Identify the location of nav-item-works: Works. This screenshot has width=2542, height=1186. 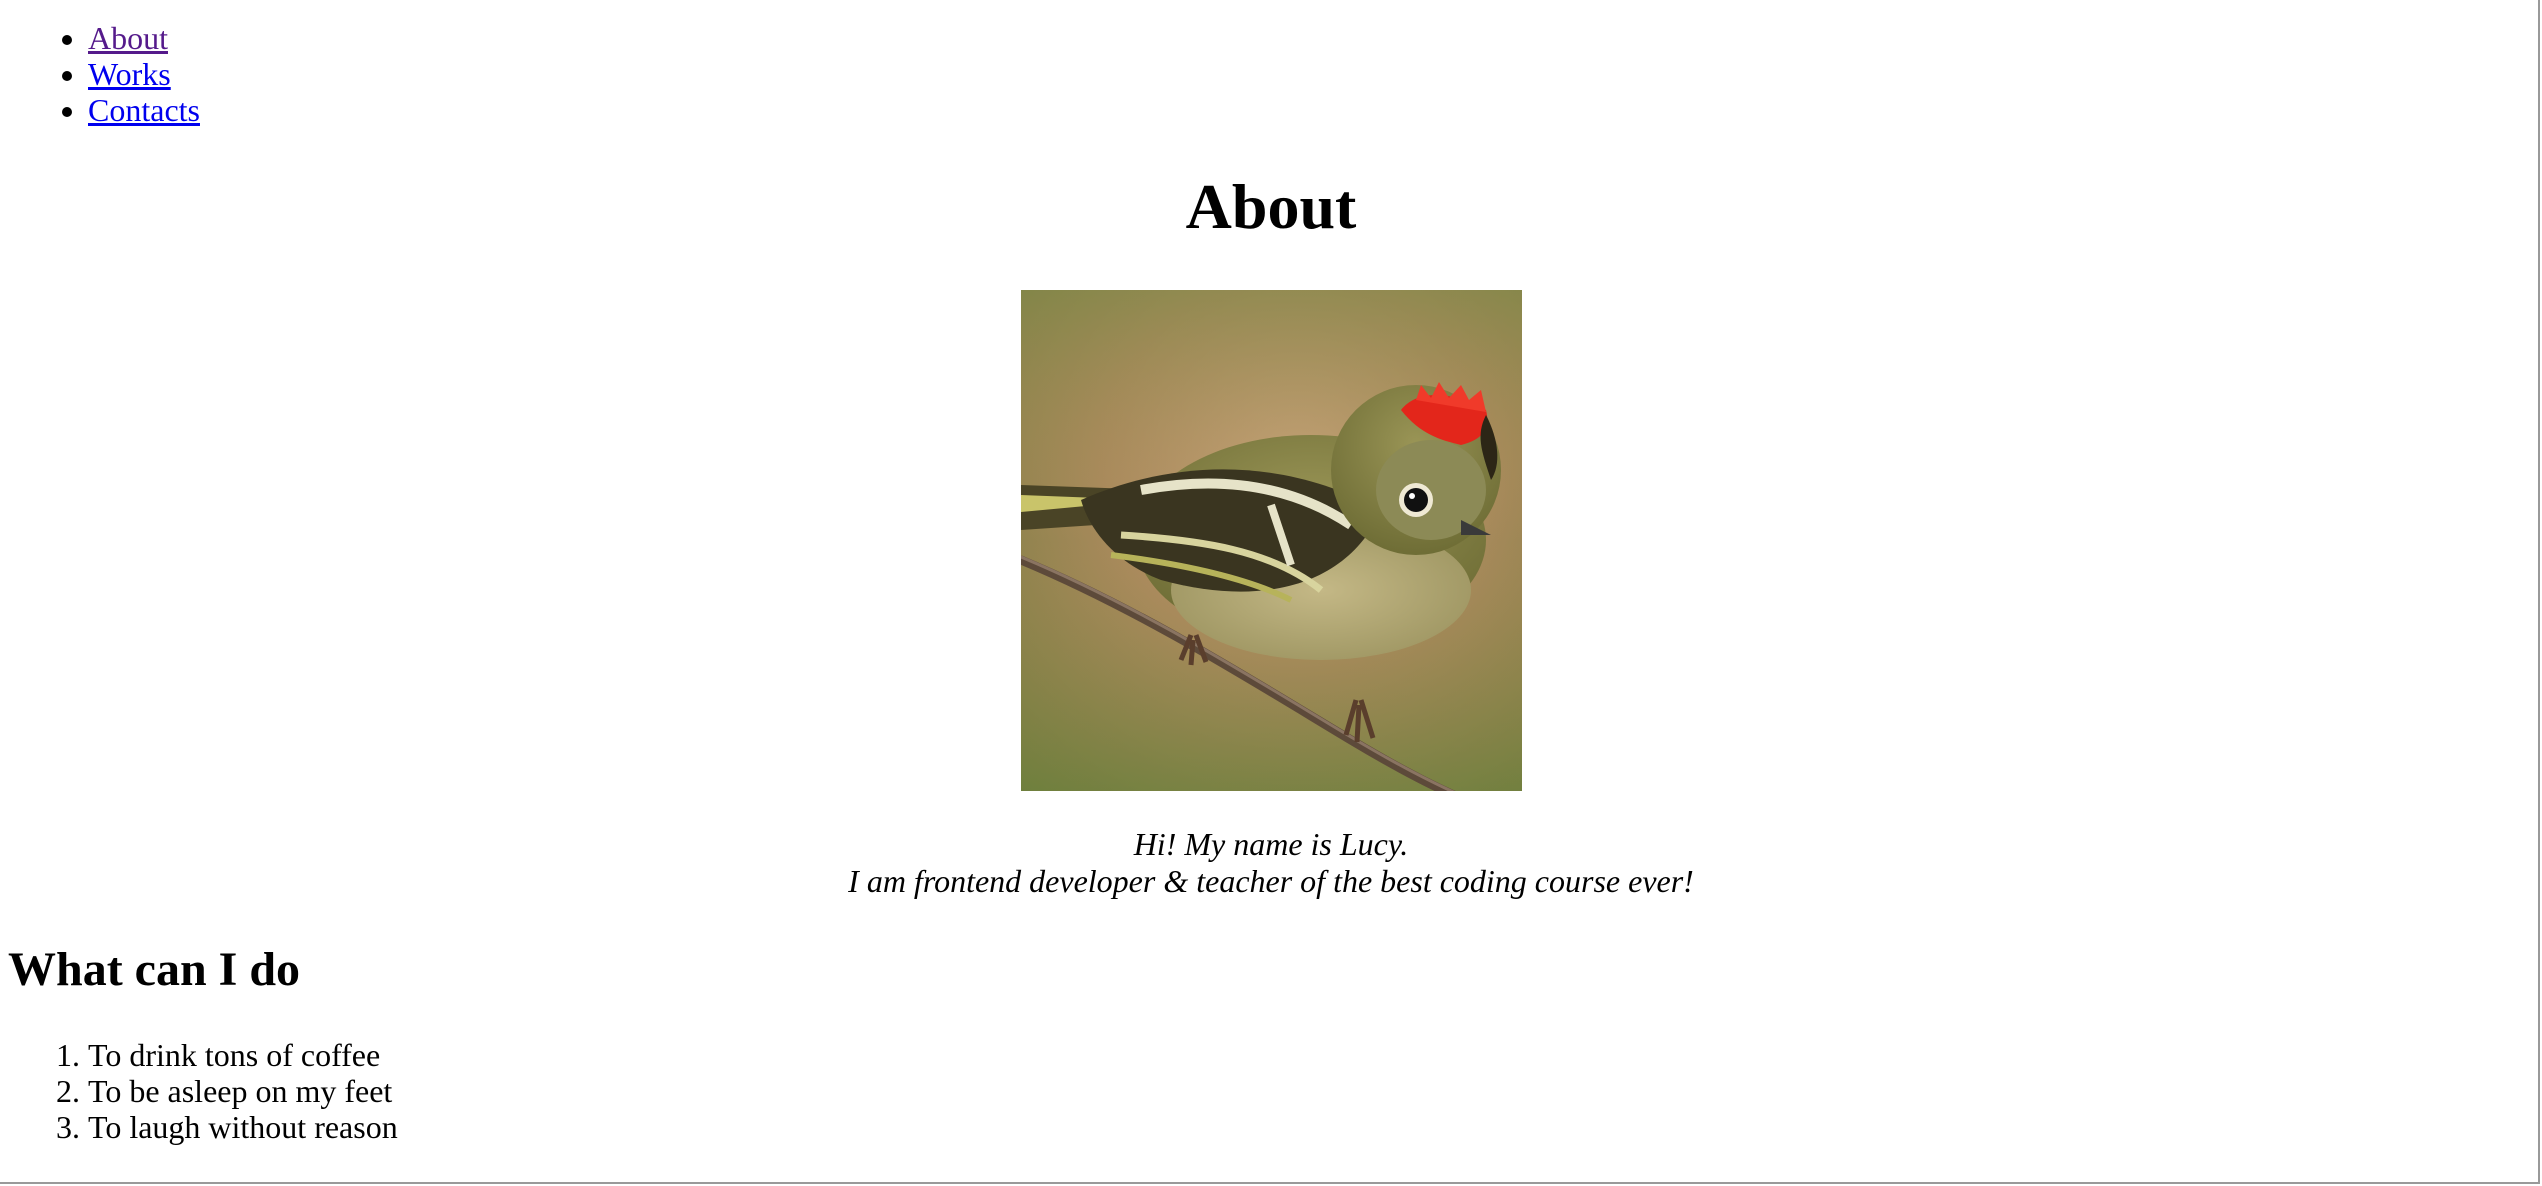
(144, 74).